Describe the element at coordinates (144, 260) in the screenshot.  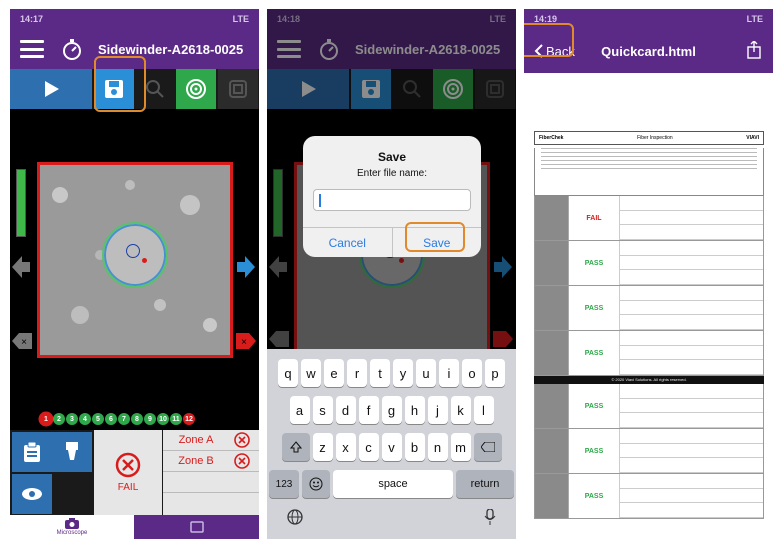
I see `defect-marker` at that location.